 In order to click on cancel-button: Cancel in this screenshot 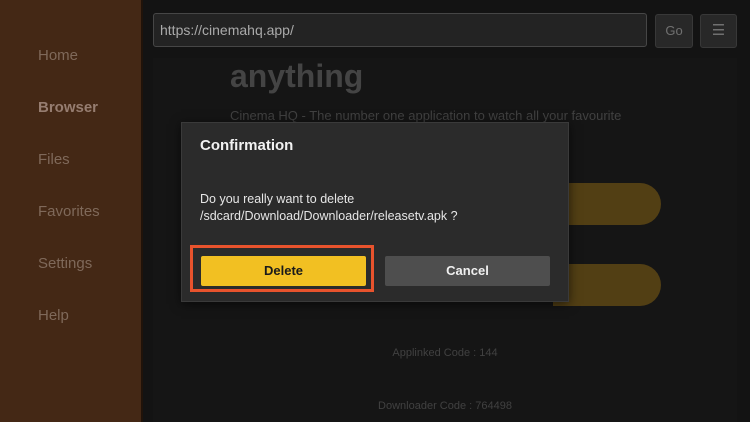, I will do `click(467, 271)`.